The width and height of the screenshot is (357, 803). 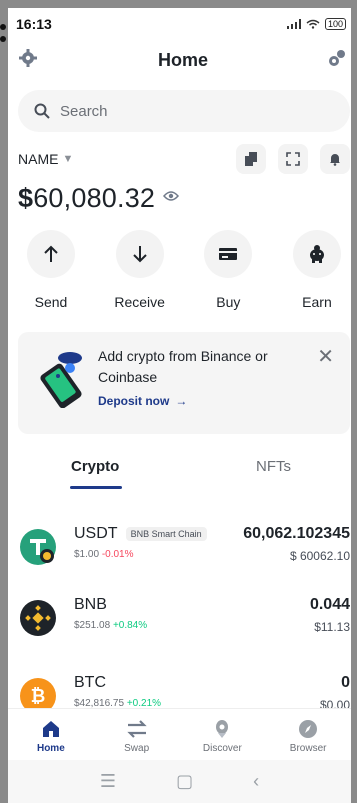 What do you see at coordinates (308, 729) in the screenshot?
I see `compass-icon` at bounding box center [308, 729].